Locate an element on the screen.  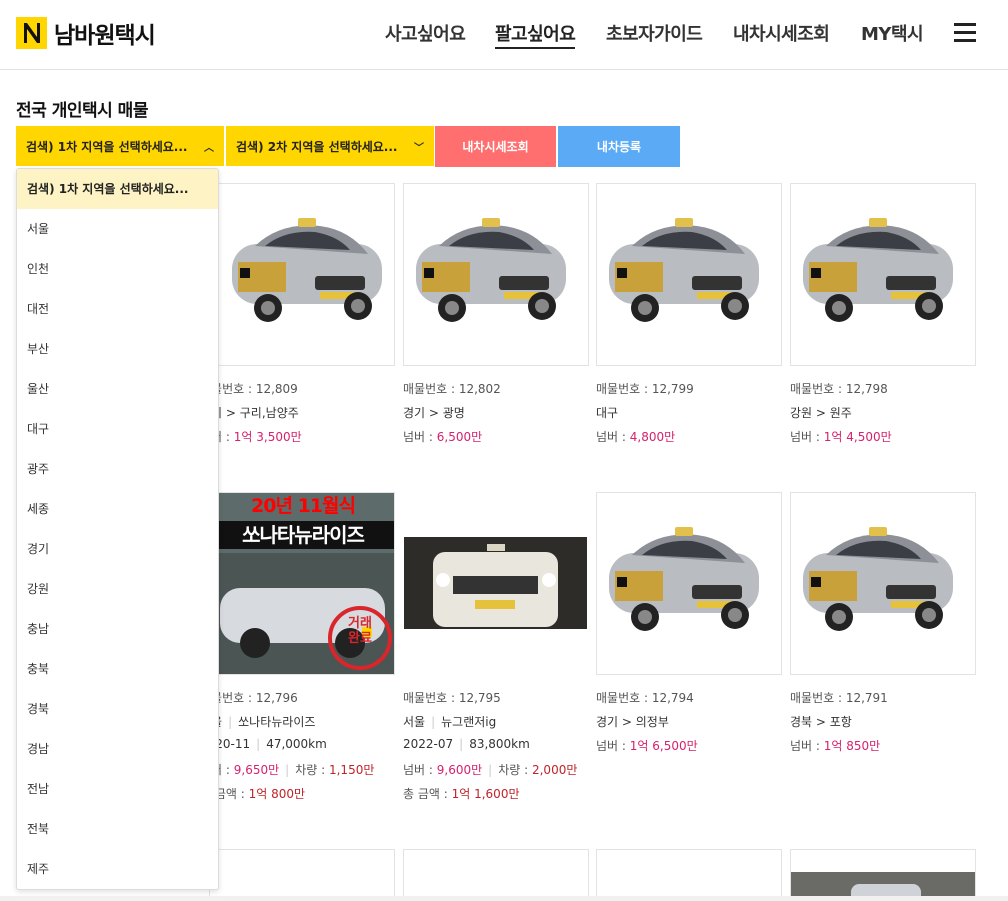
listing-price: 넘버 : 4,800만 is located at coordinates (636, 437).